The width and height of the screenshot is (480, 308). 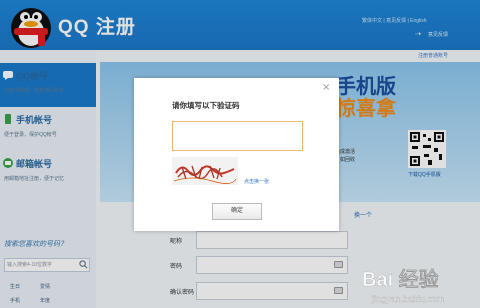 I want to click on watermark-url: jingyan.baidu.com, so click(x=408, y=299).